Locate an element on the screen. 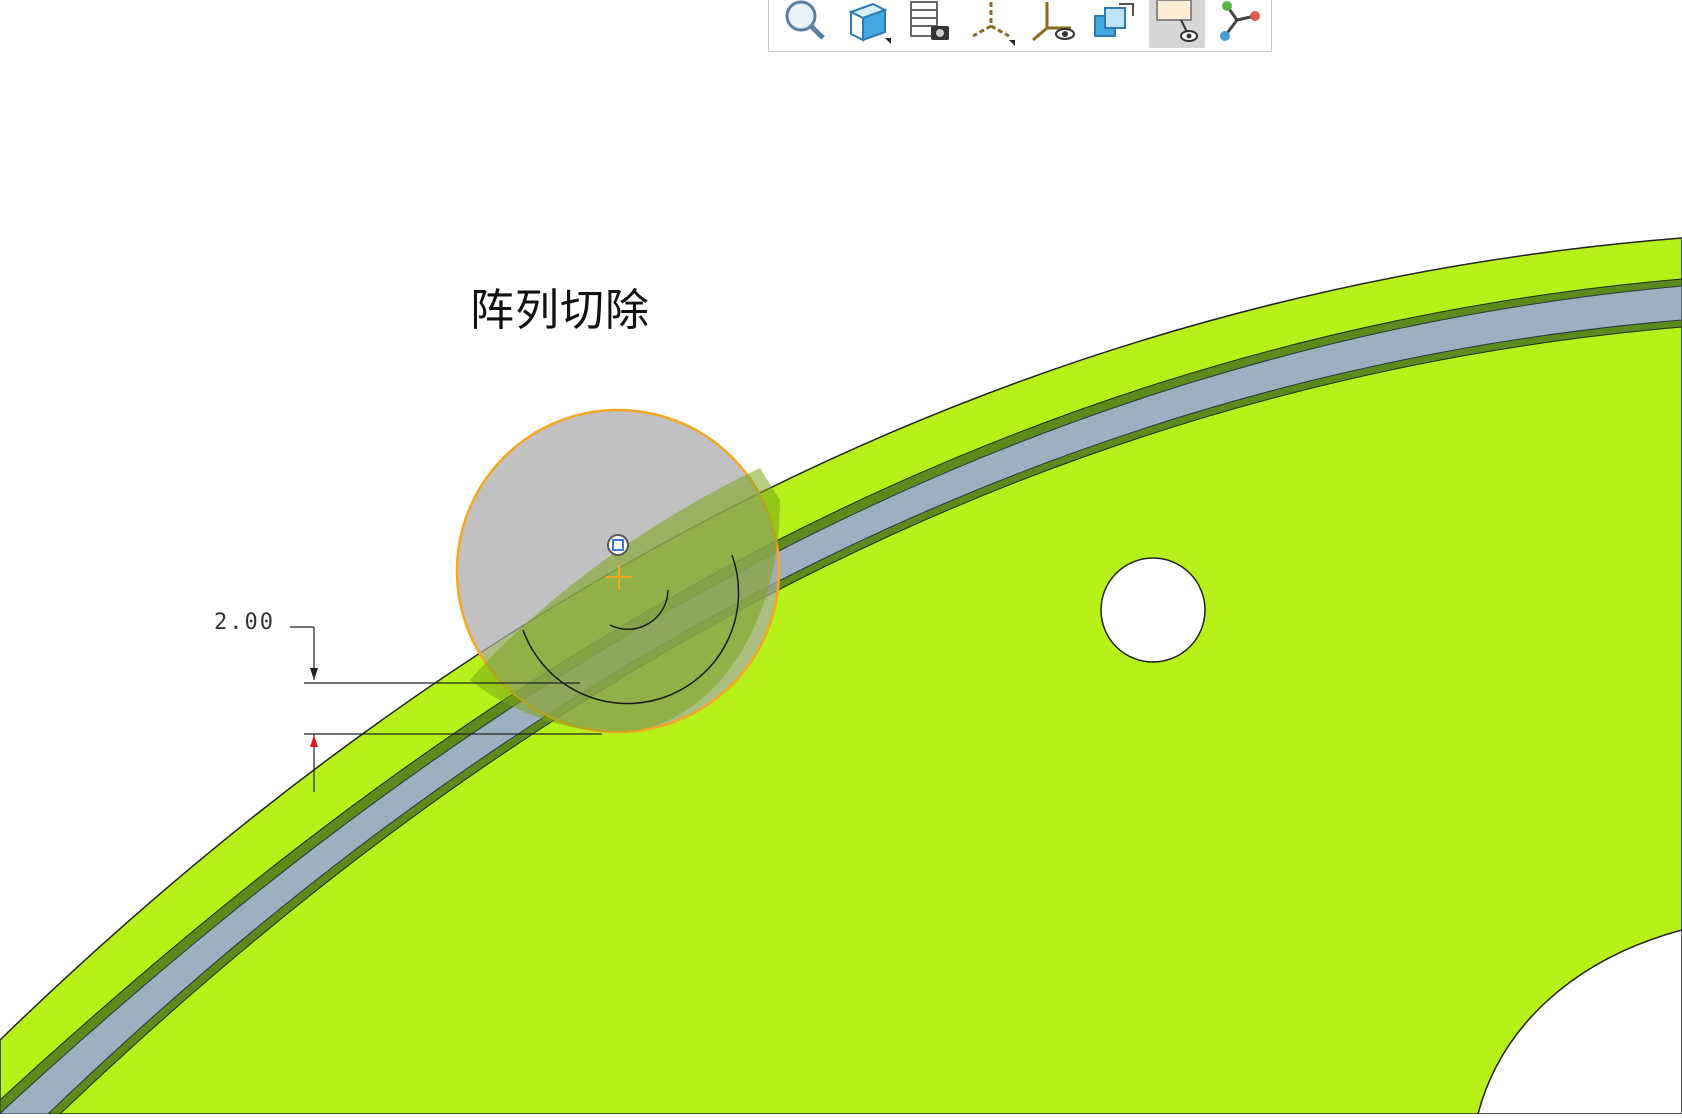 This screenshot has width=1682, height=1118. datum-axis-display-icon is located at coordinates (991, 25).